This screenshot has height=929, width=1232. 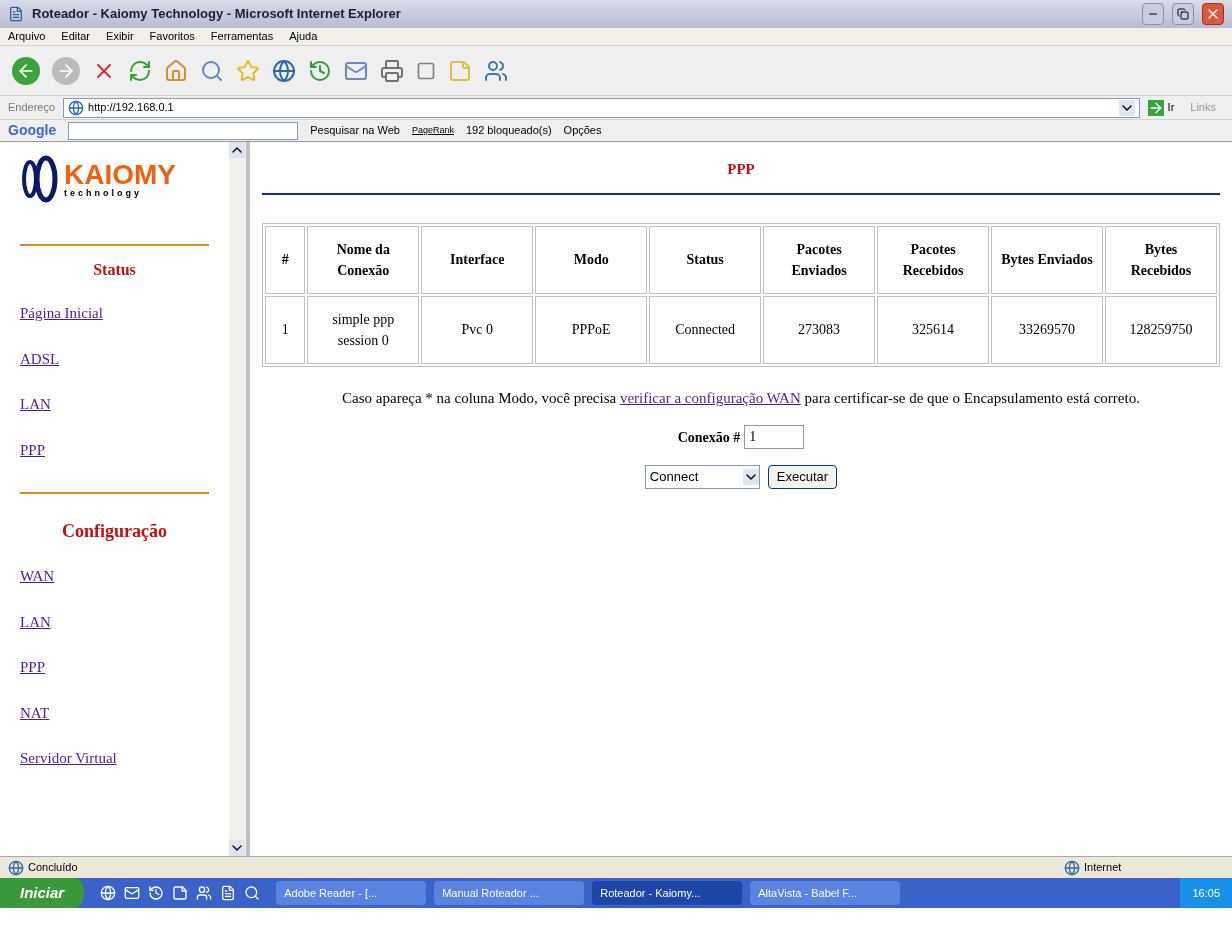 What do you see at coordinates (355, 130) in the screenshot?
I see `search-web-button: Pesquisar na Web` at bounding box center [355, 130].